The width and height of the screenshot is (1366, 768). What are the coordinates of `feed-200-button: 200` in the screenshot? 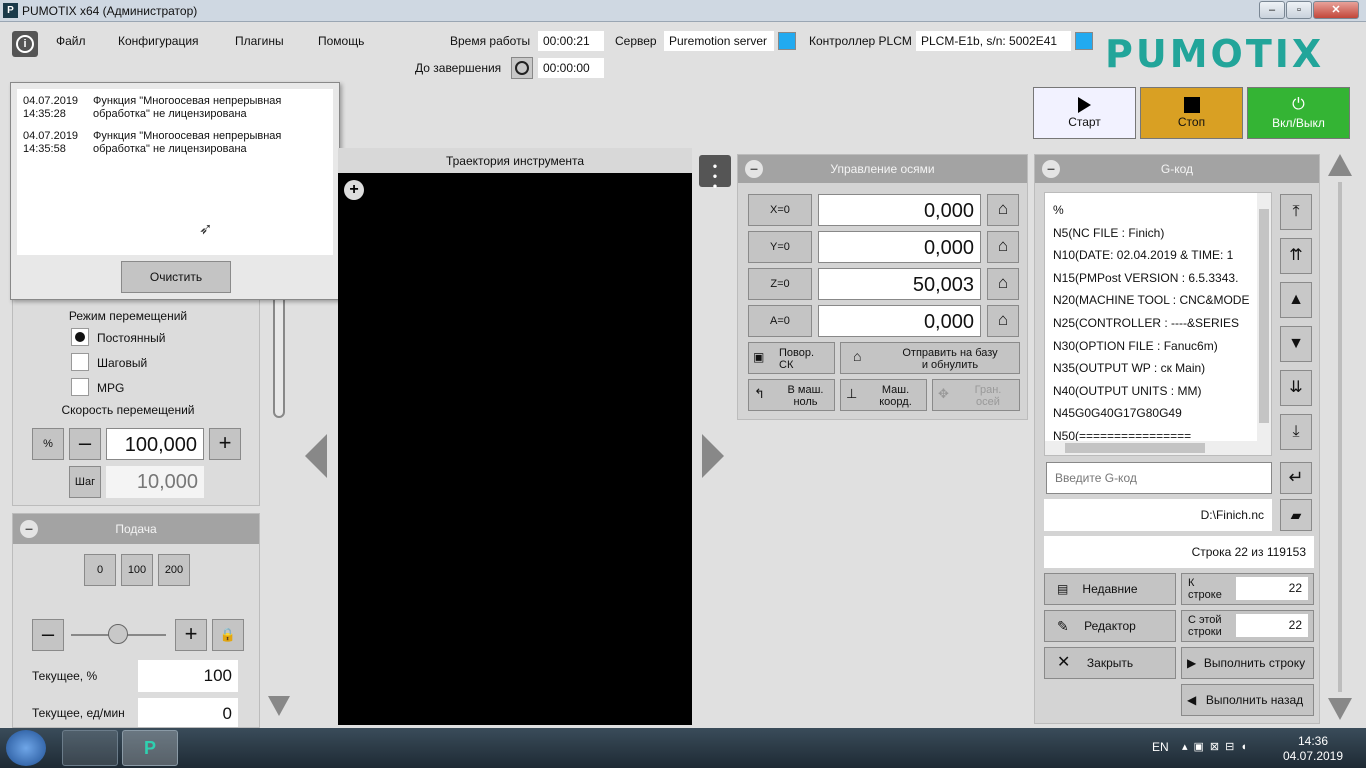 It's located at (174, 570).